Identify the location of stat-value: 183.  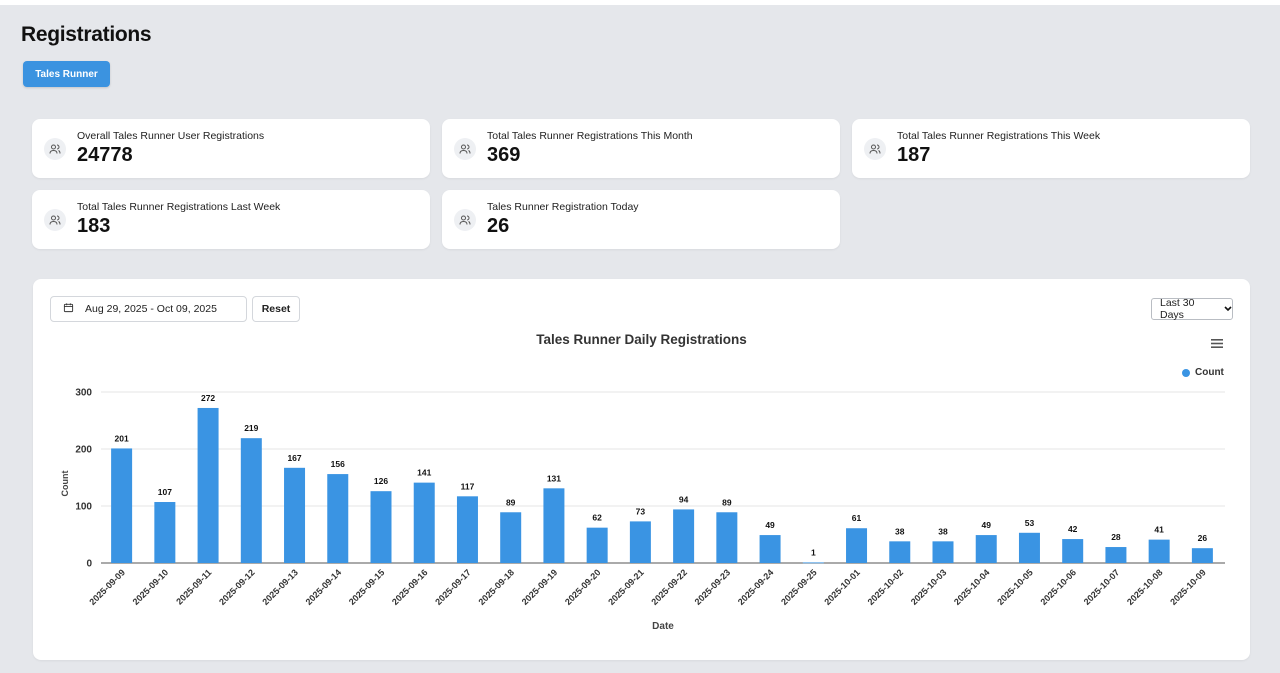
(94, 226).